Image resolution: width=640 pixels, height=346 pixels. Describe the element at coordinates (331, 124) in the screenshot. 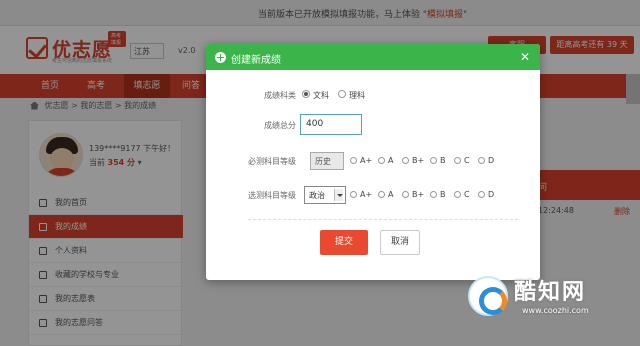

I see `total-score-input: 400` at that location.